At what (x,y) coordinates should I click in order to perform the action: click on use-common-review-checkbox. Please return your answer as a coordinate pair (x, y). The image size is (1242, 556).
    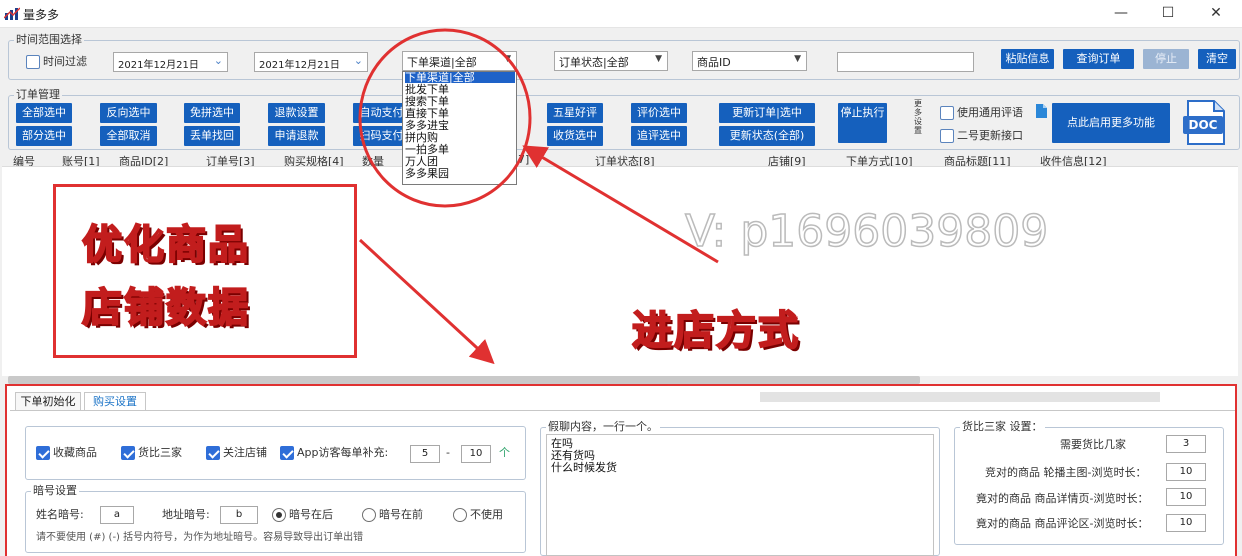
    Looking at the image, I should click on (947, 113).